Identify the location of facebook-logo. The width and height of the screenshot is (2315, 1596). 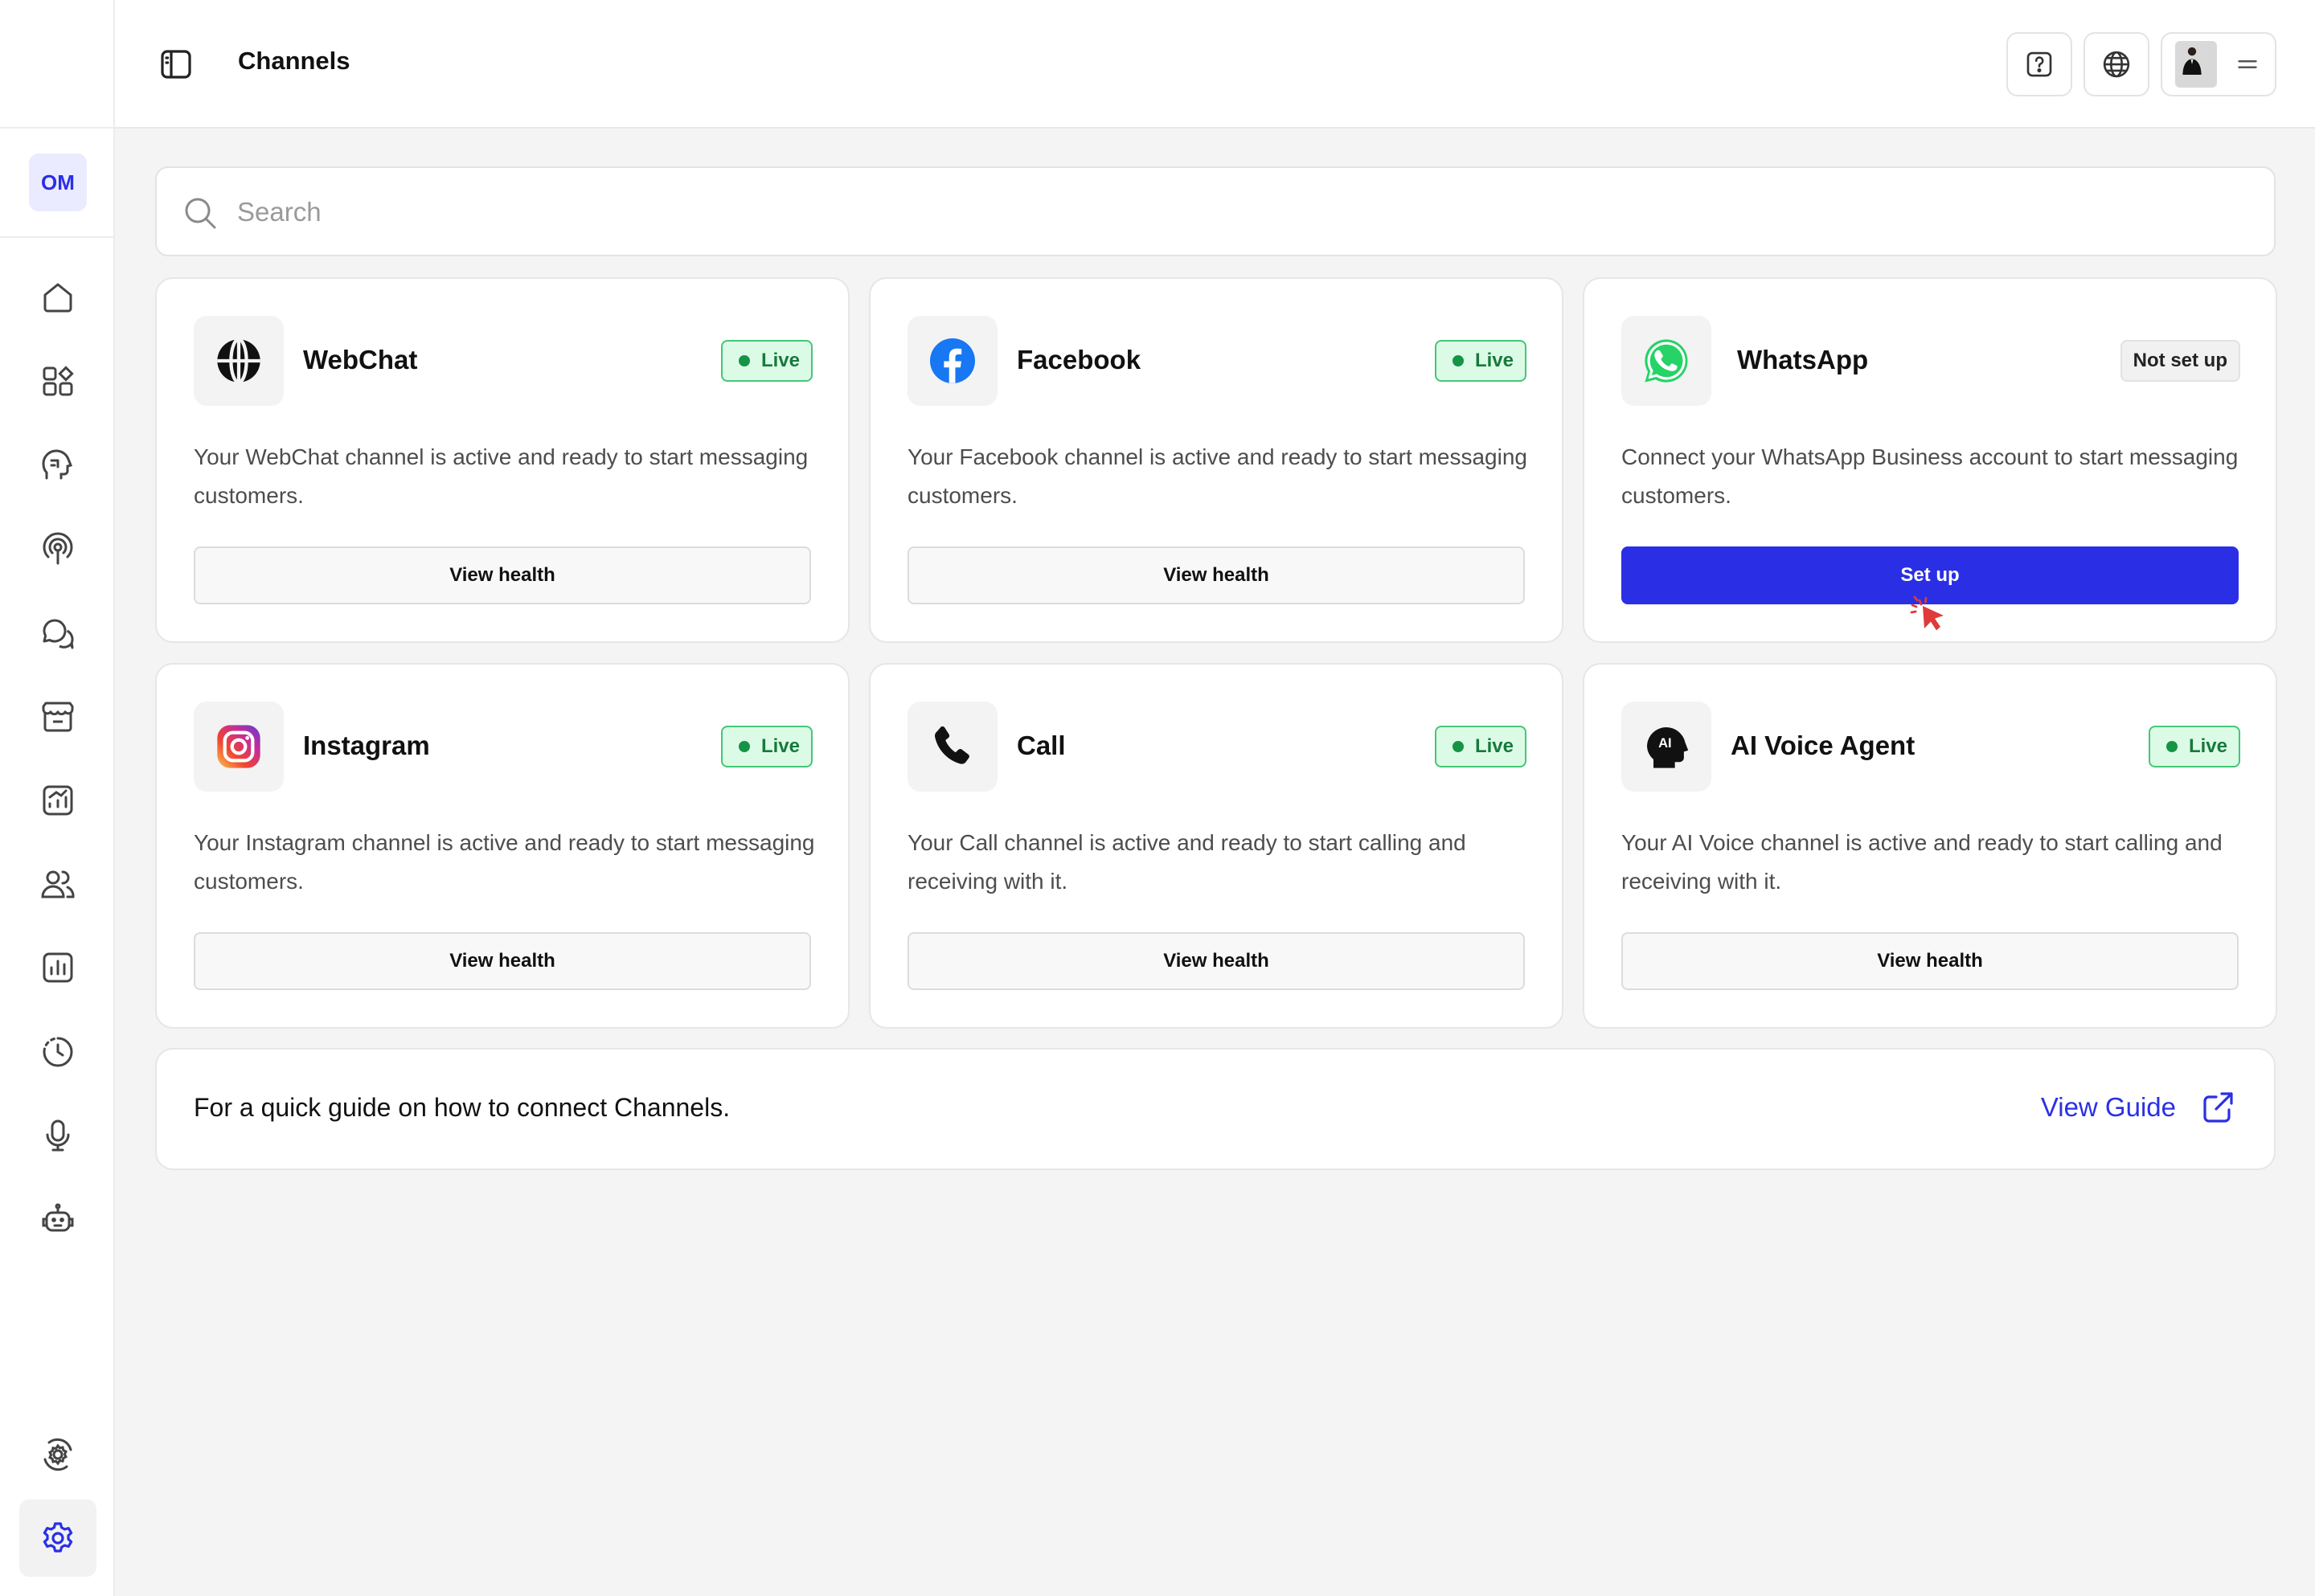
(953, 361).